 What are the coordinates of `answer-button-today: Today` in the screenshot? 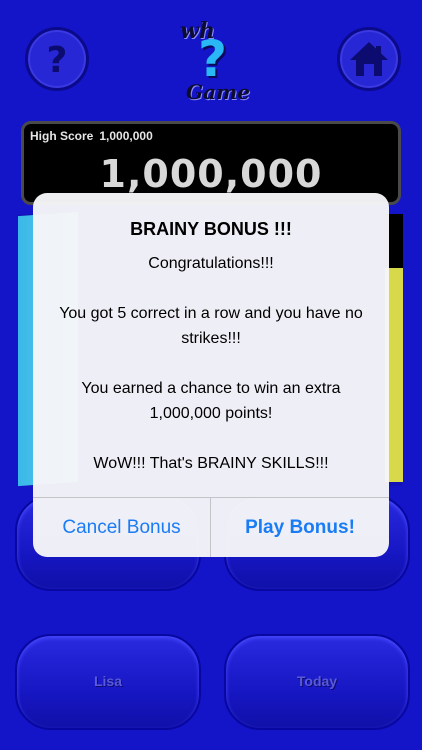 It's located at (317, 682).